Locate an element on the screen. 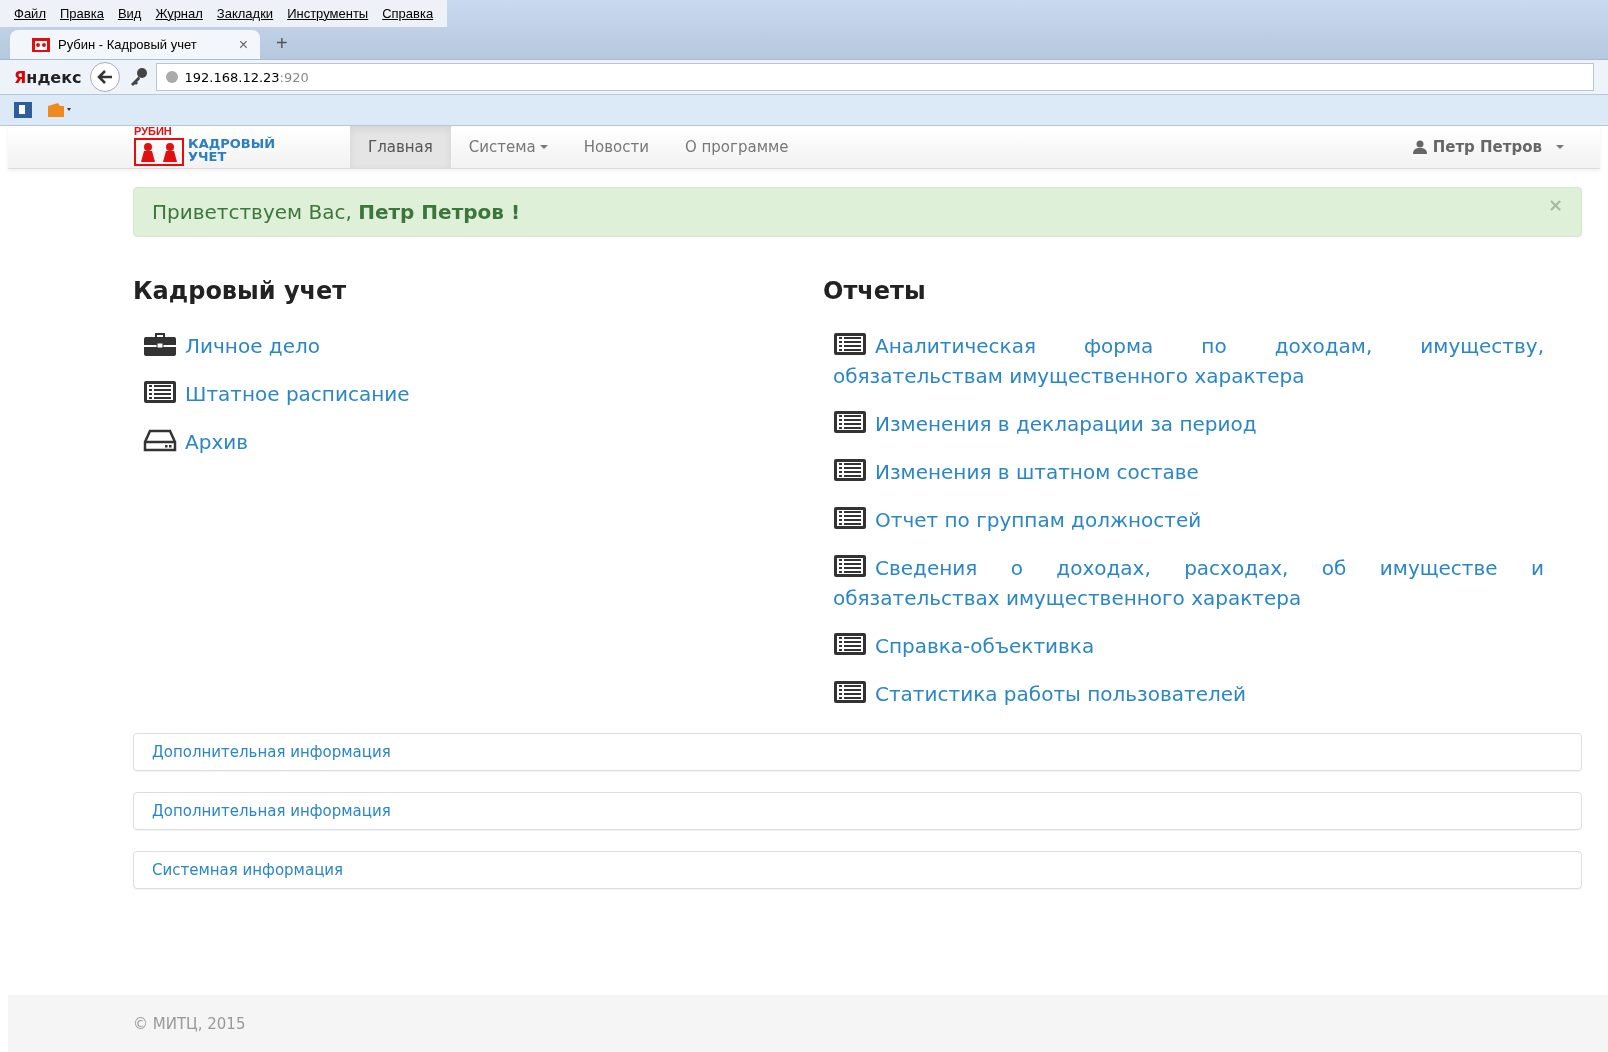  close-button: × is located at coordinates (243, 44).